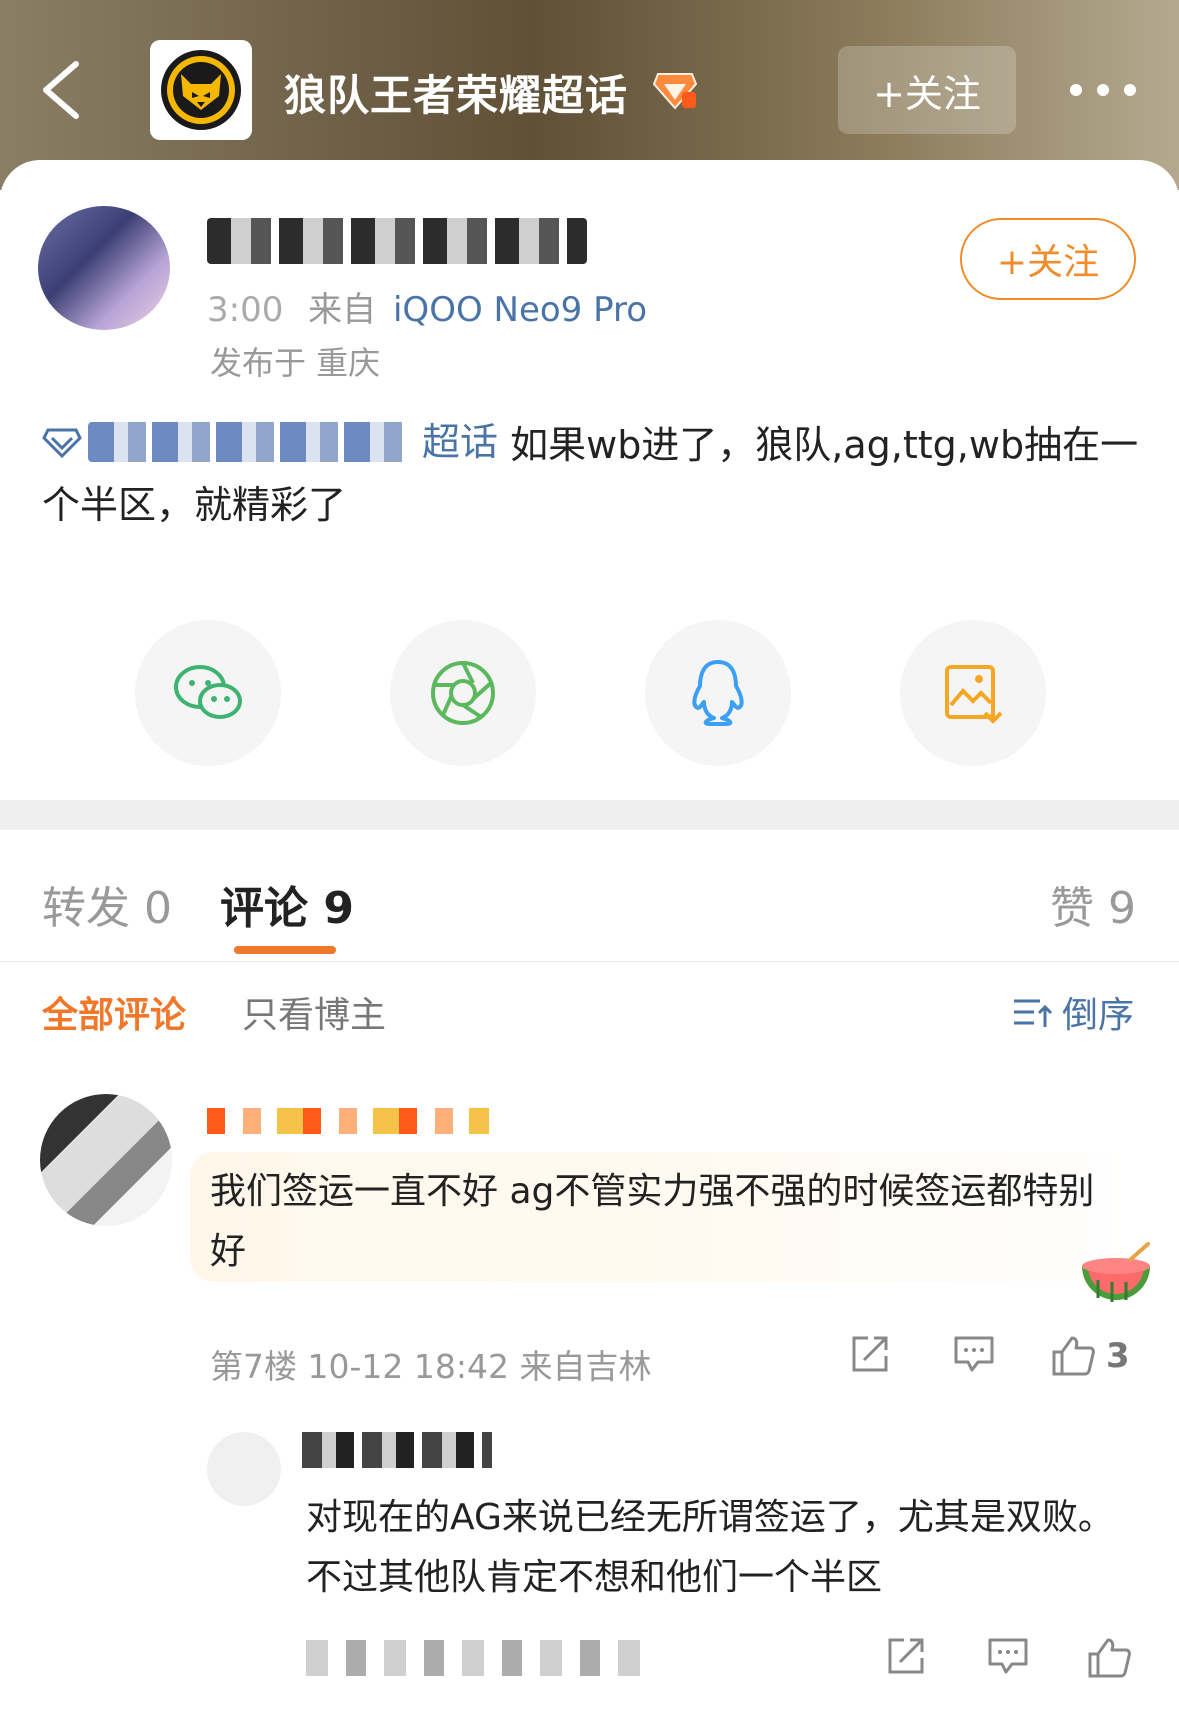  What do you see at coordinates (1033, 1013) in the screenshot?
I see `sort-icon` at bounding box center [1033, 1013].